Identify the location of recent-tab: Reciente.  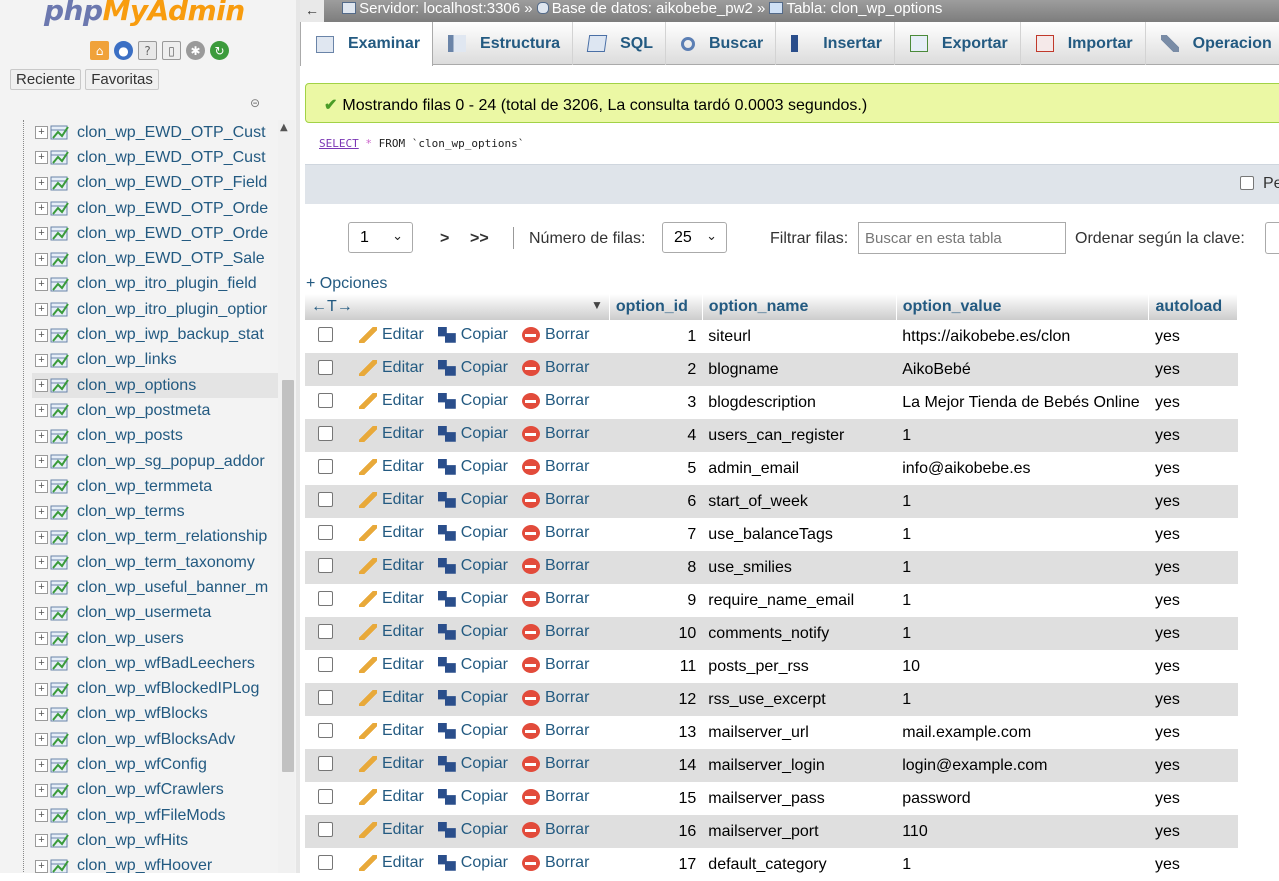
(46, 79).